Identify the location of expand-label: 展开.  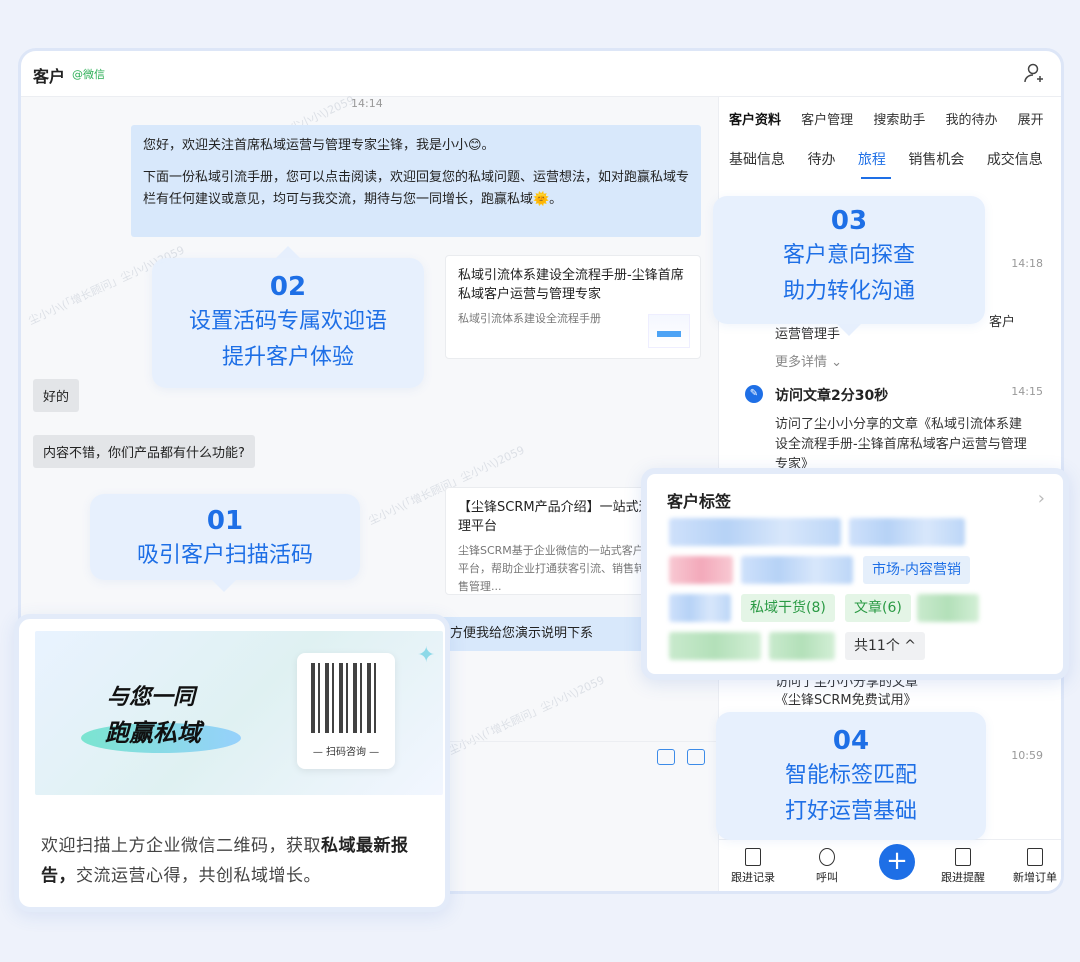
(1030, 120).